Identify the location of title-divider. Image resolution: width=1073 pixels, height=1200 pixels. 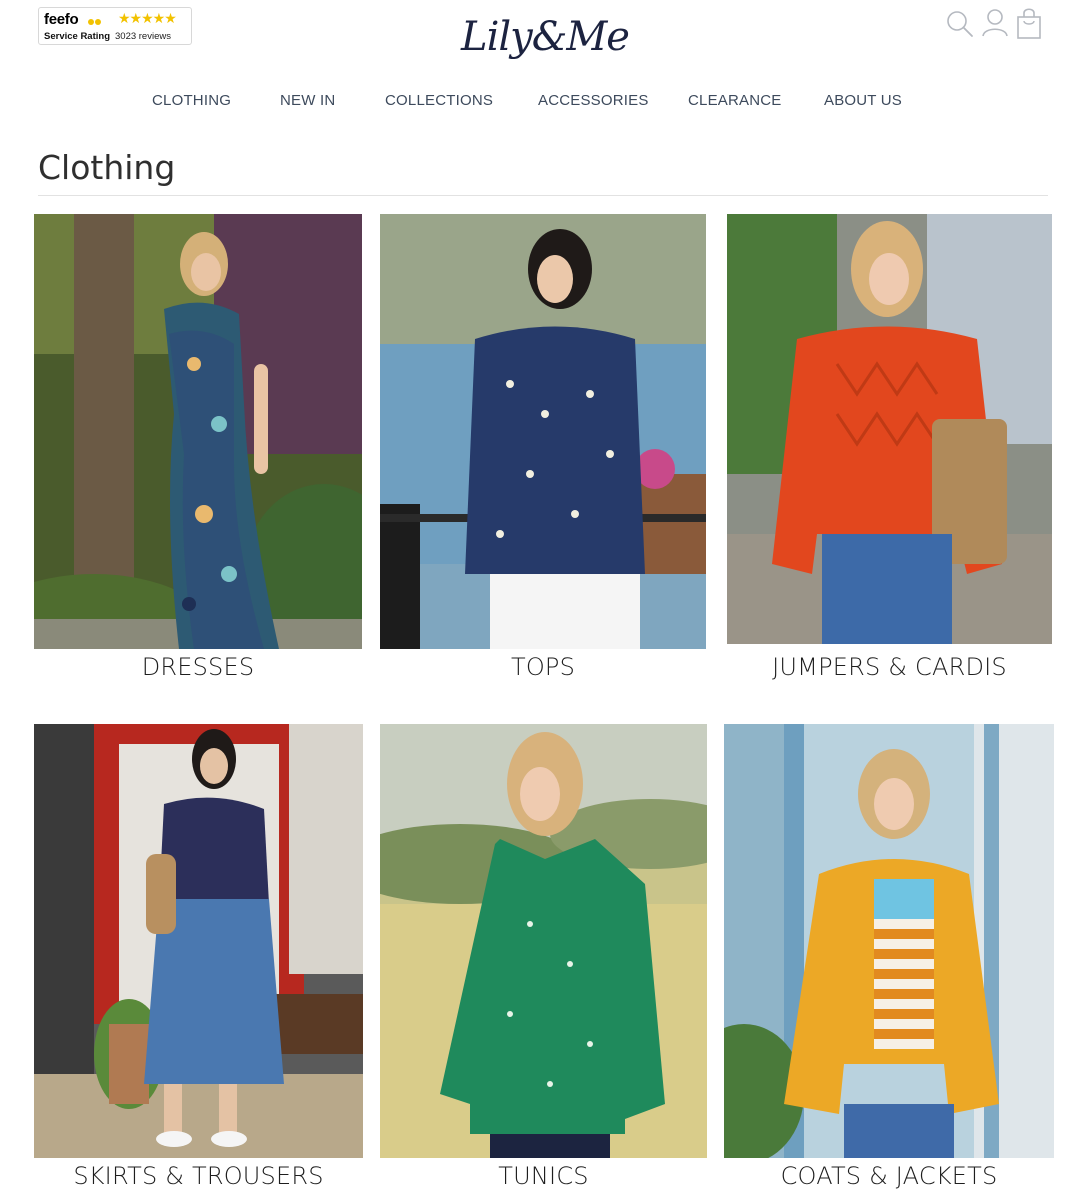
(543, 195).